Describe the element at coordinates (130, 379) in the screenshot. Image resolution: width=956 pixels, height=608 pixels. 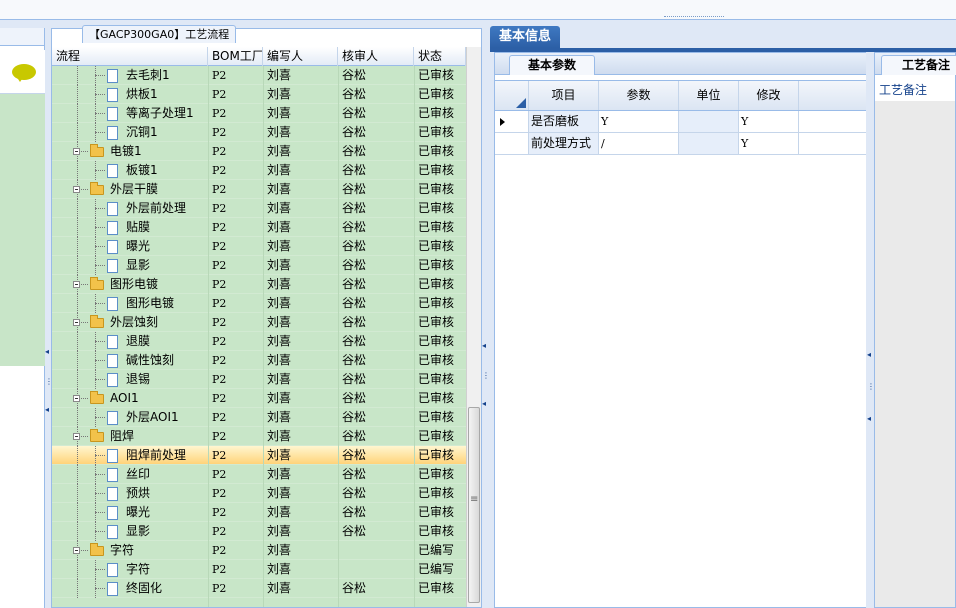
I see `tree-node: 退锡` at that location.